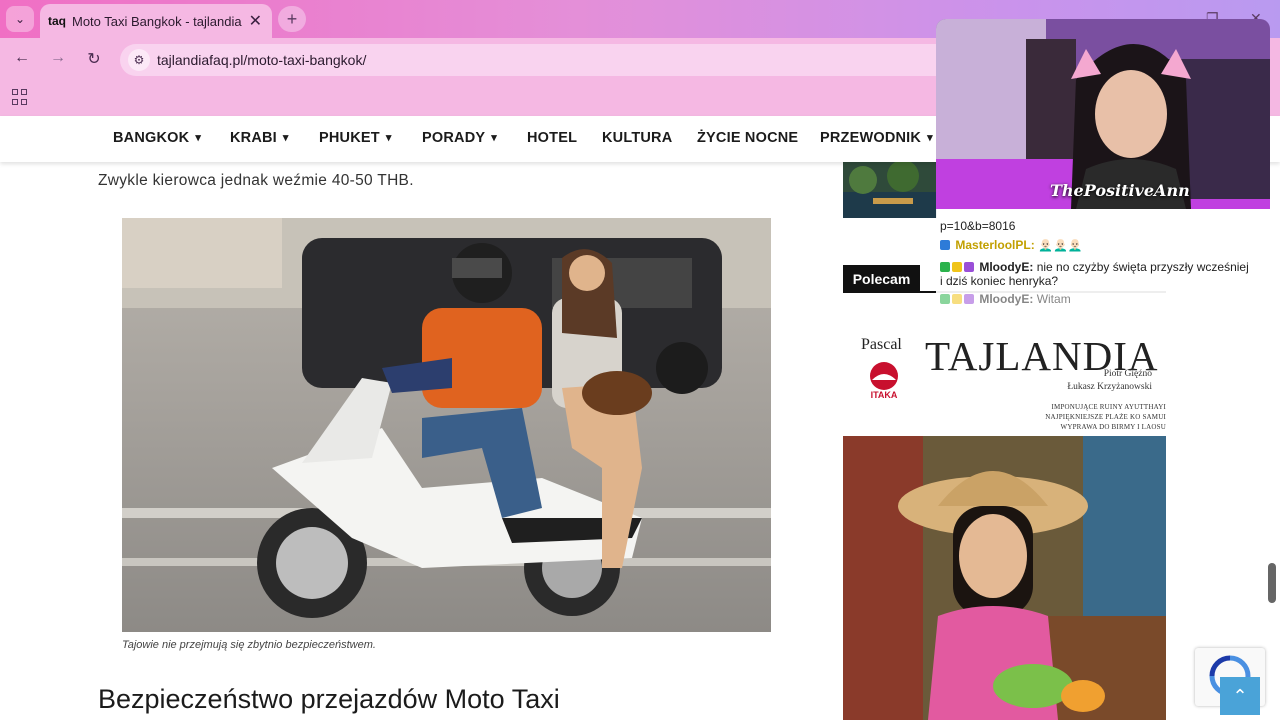 This screenshot has height=720, width=1280. I want to click on book-authors: Piotr Gięźno Łukasz Krzyżanowski, so click(1109, 381).